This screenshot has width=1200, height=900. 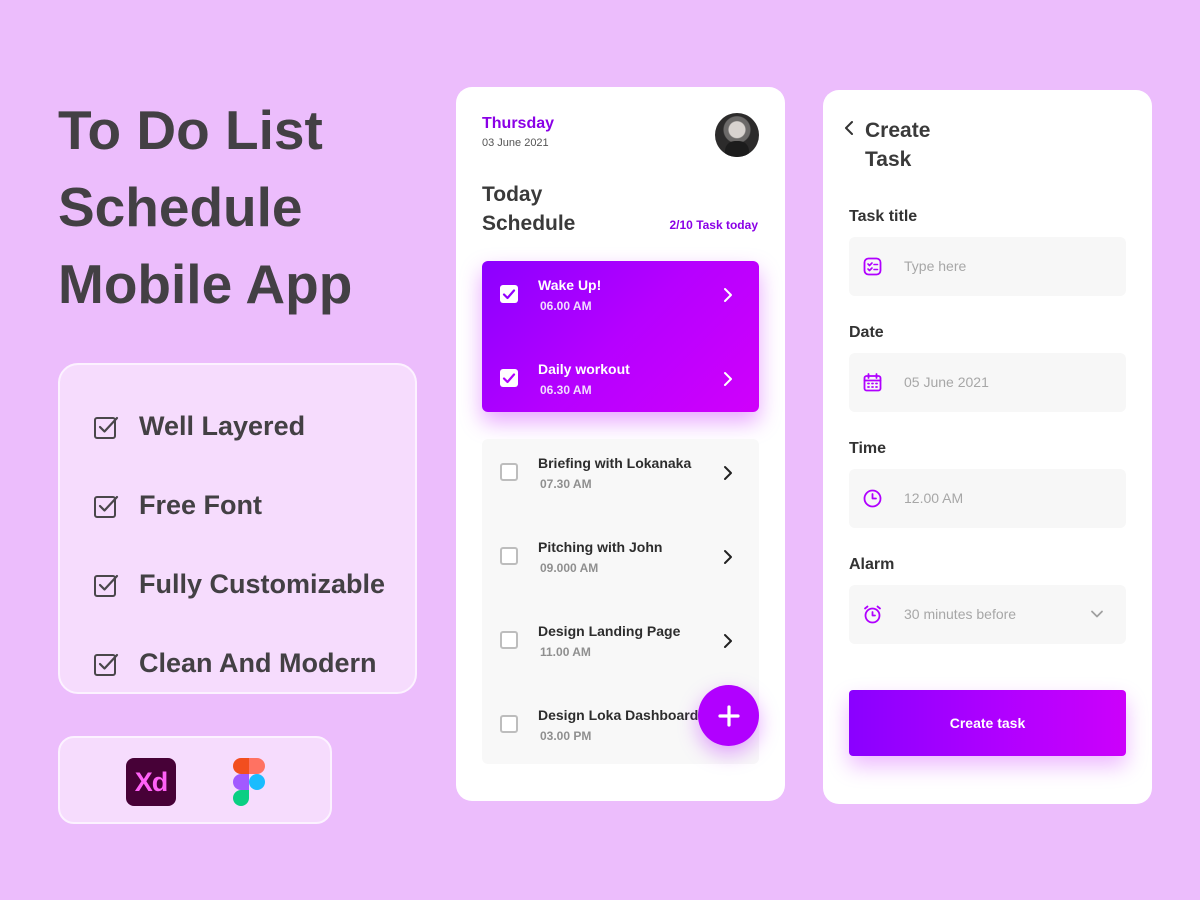 What do you see at coordinates (565, 652) in the screenshot?
I see `task-time: 11.00 AM` at bounding box center [565, 652].